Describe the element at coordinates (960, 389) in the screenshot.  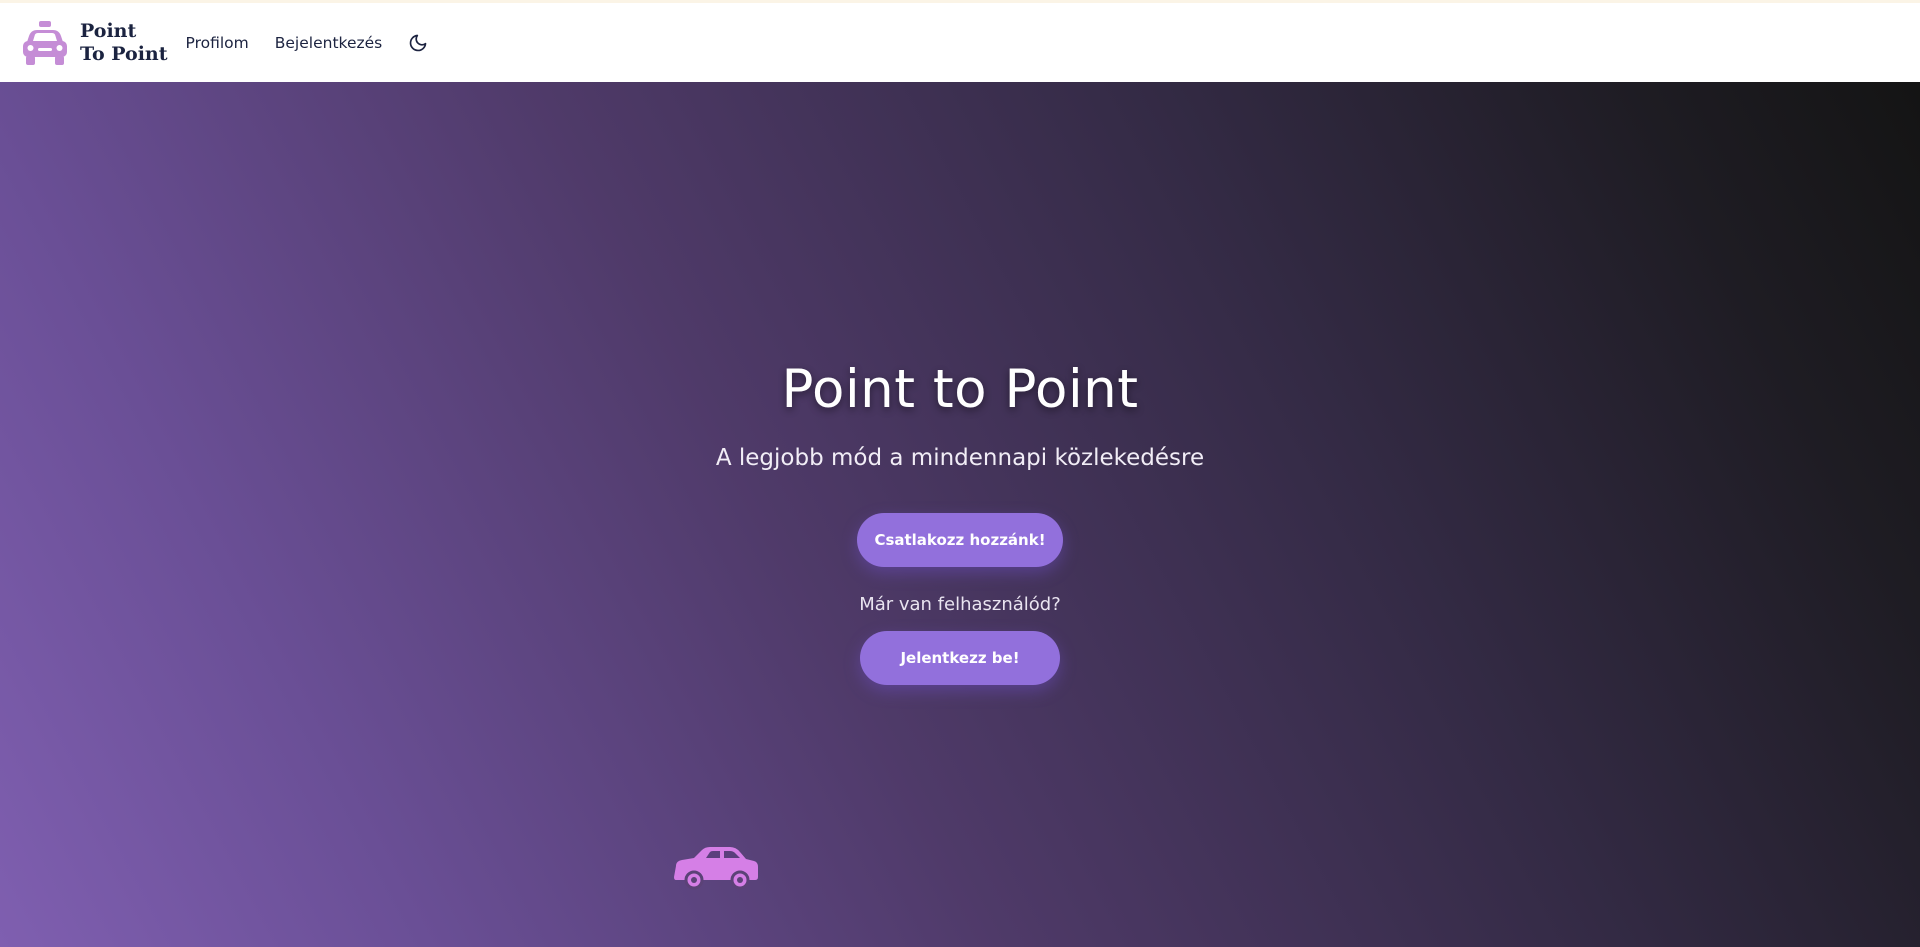
I see `hero-title: Point to Point` at that location.